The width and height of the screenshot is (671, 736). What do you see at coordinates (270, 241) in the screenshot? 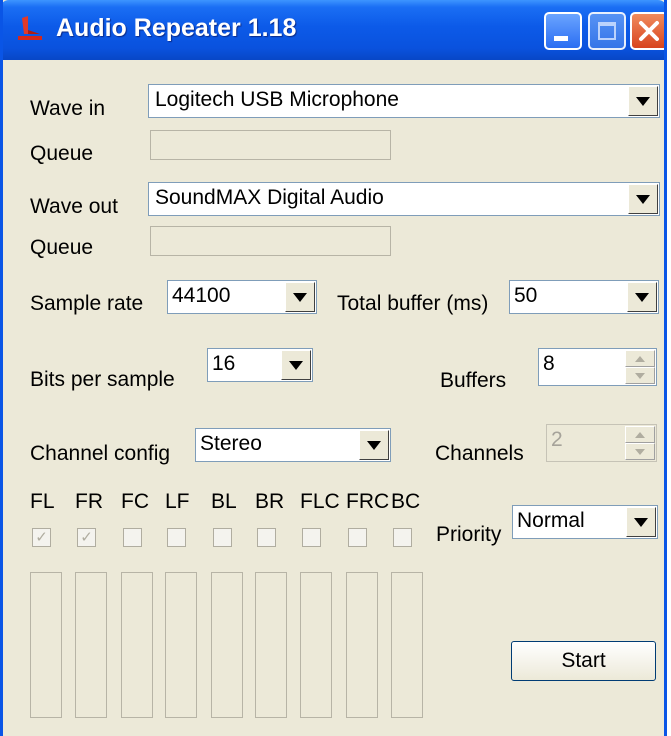
I see `wave-out-queue-bar` at bounding box center [270, 241].